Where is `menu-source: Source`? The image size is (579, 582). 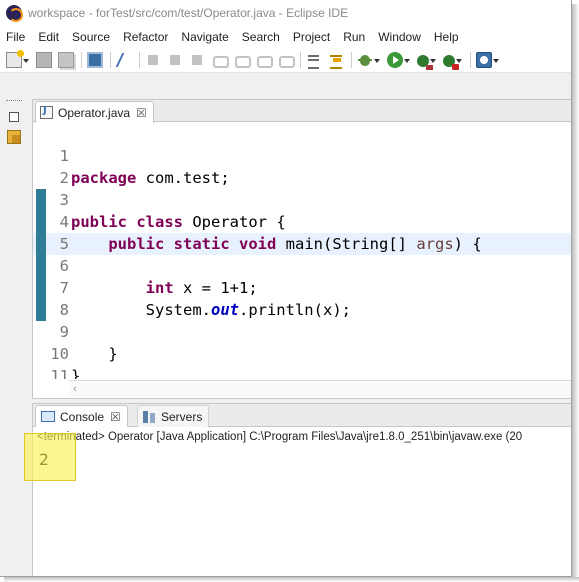
menu-source: Source is located at coordinates (91, 37).